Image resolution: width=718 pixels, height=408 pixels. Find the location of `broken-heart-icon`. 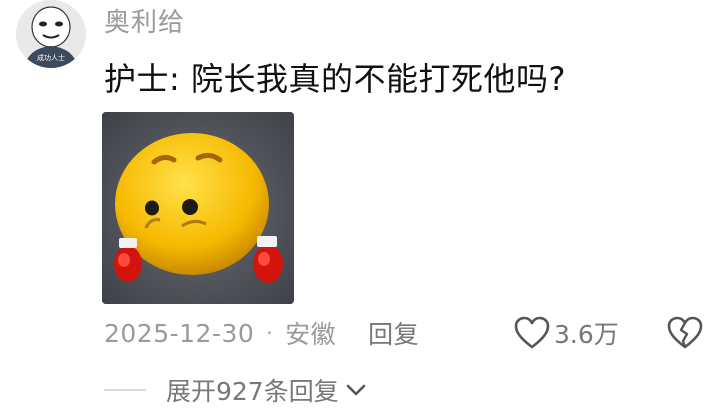

broken-heart-icon is located at coordinates (685, 332).